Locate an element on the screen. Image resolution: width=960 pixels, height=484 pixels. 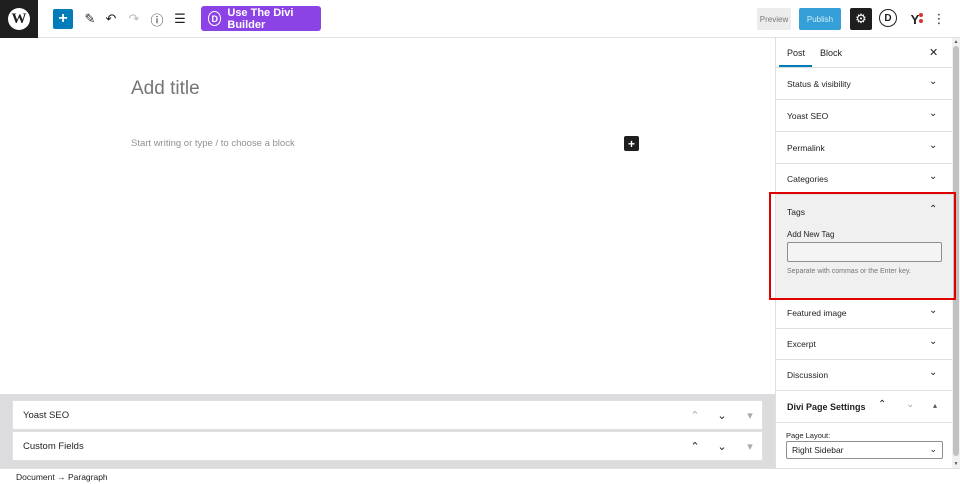
block-breadcrumb: Document → Paragraph is located at coordinates (62, 477).